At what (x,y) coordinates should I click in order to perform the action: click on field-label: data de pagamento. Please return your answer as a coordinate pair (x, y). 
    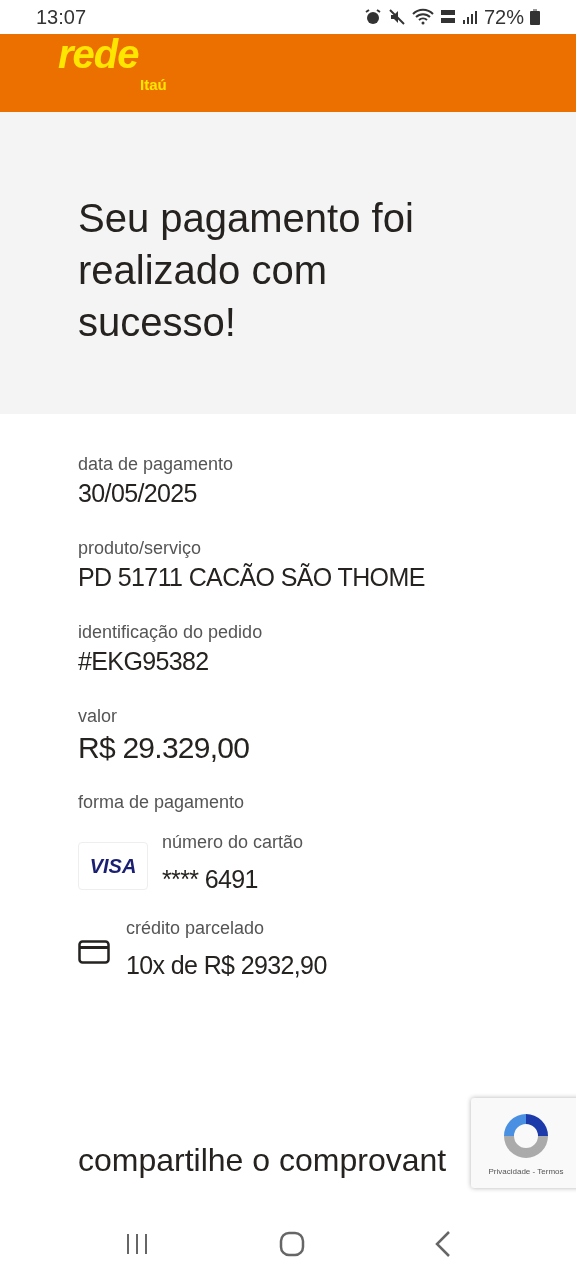
    Looking at the image, I should click on (156, 464).